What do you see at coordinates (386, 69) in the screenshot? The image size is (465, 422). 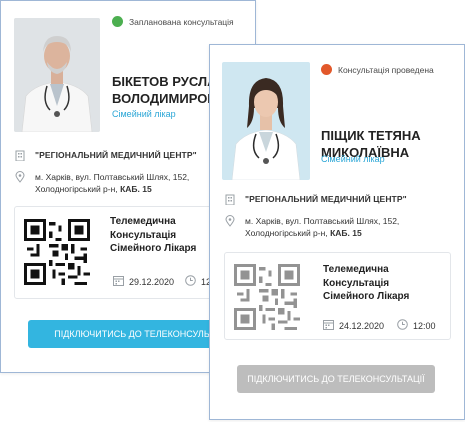 I see `status-label: Консультація проведена` at bounding box center [386, 69].